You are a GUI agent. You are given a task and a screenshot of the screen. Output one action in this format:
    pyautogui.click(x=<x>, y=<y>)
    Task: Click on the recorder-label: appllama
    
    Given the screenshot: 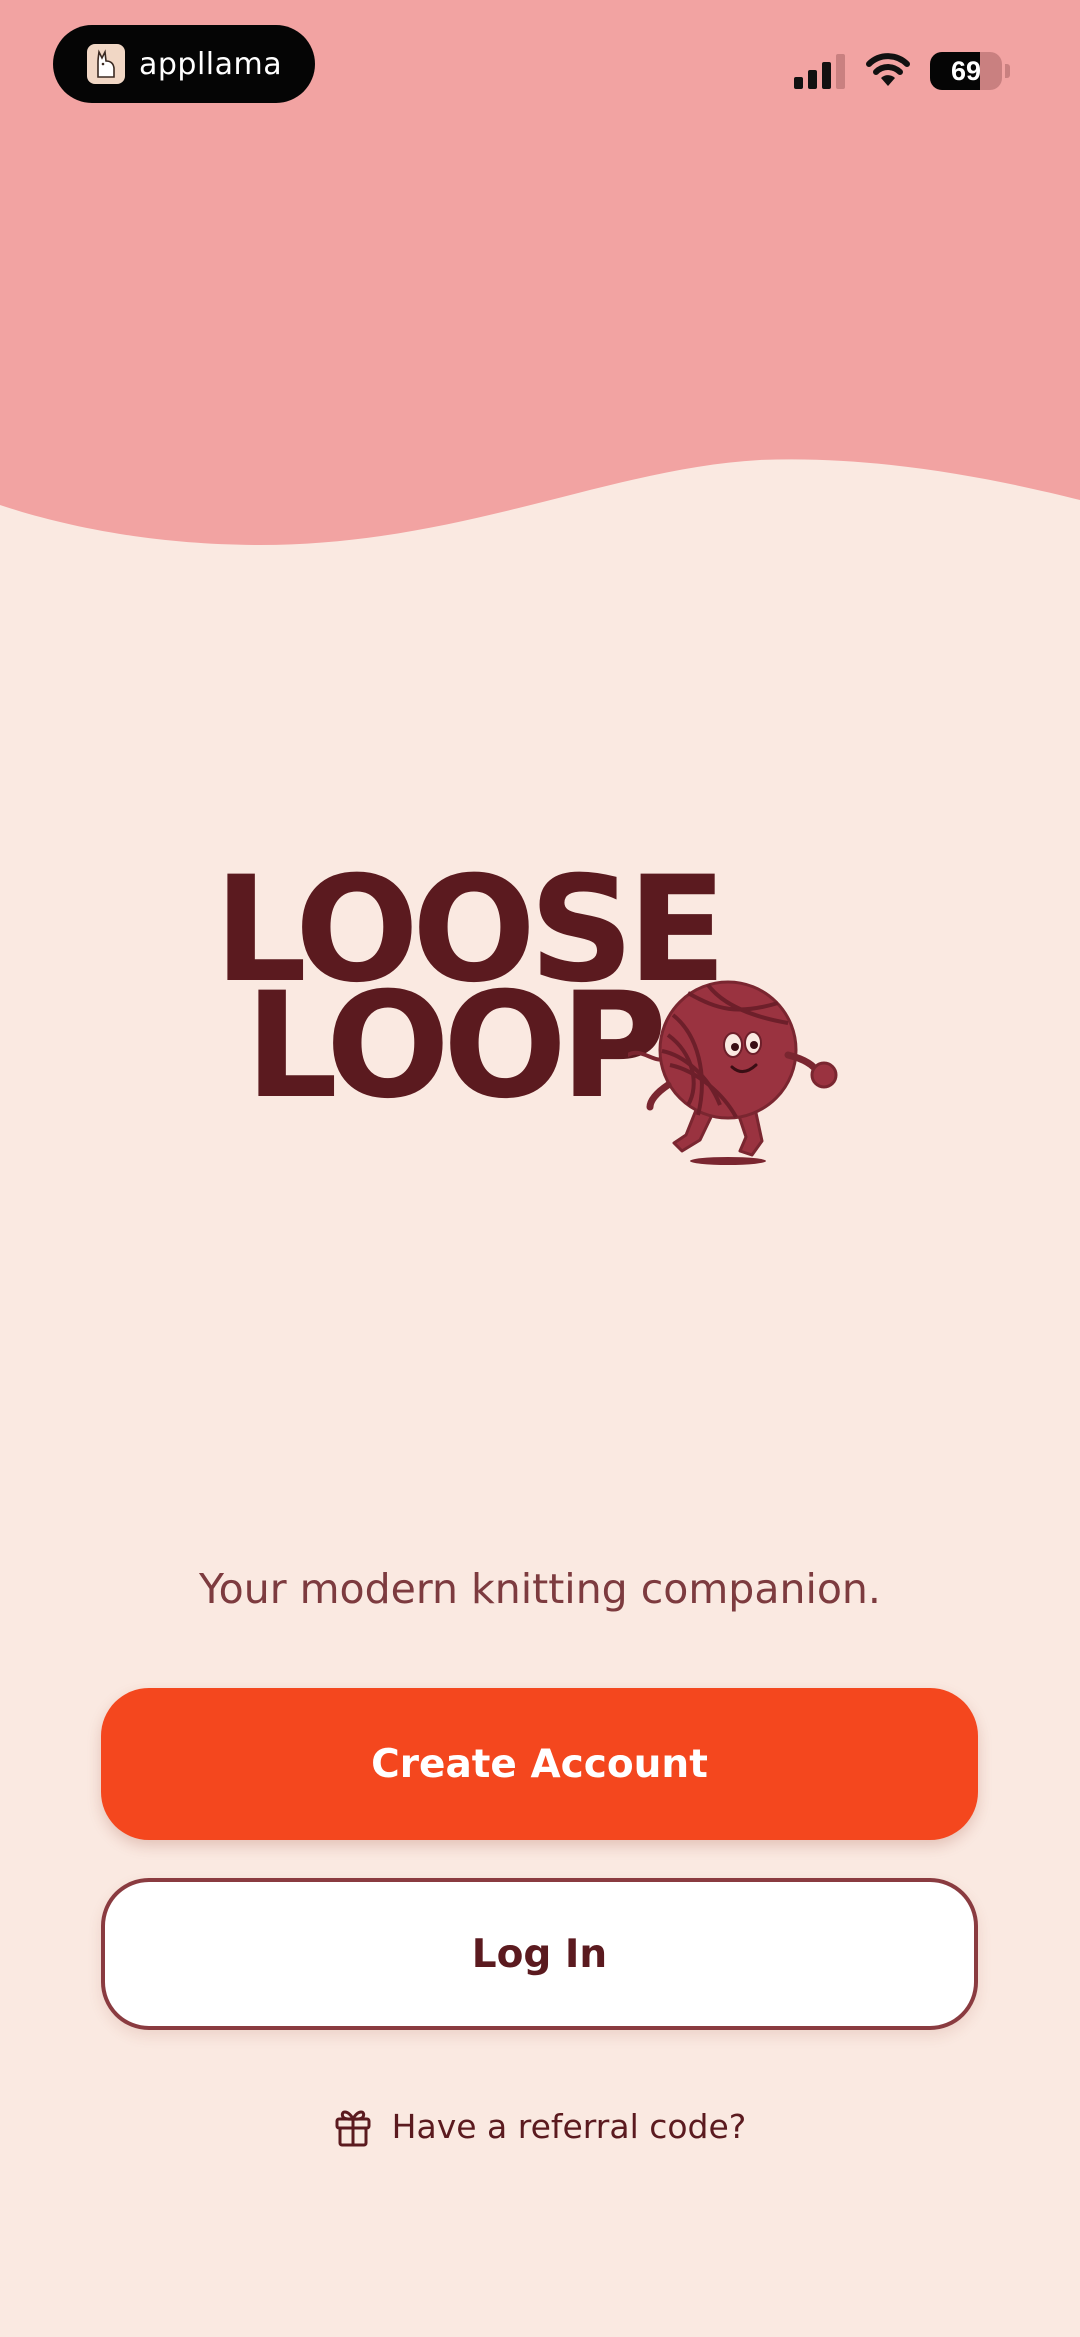 What is the action you would take?
    pyautogui.click(x=211, y=64)
    